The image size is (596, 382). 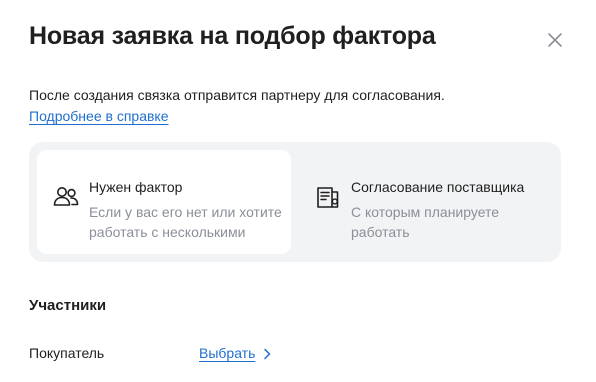 I want to click on choose-buyer-link: Выбрать, so click(x=235, y=353).